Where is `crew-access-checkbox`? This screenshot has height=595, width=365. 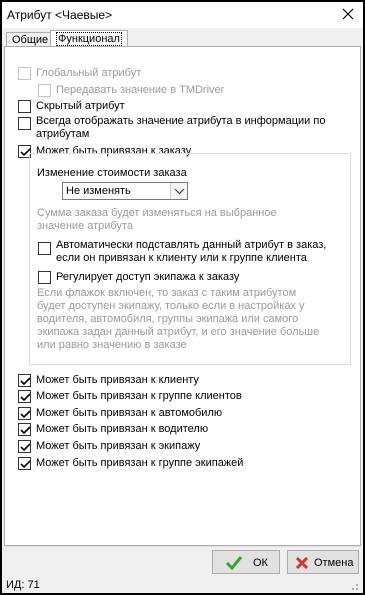
crew-access-checkbox is located at coordinates (44, 277).